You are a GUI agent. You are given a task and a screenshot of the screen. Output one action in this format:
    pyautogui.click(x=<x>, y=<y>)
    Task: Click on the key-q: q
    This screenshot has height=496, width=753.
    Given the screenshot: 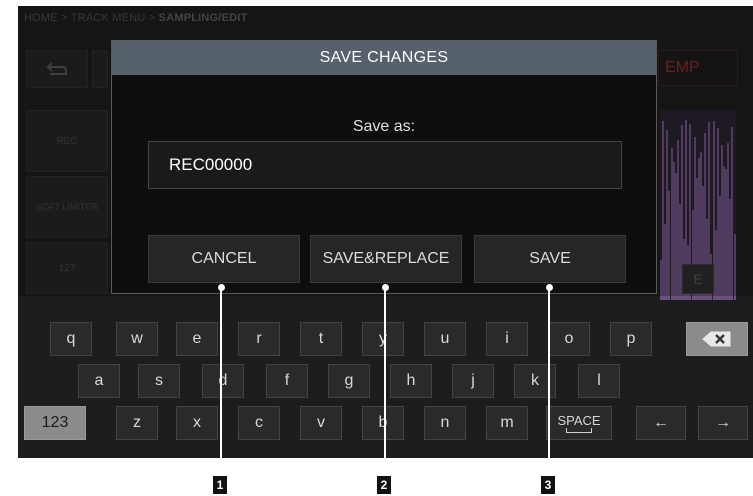 What is the action you would take?
    pyautogui.click(x=71, y=339)
    